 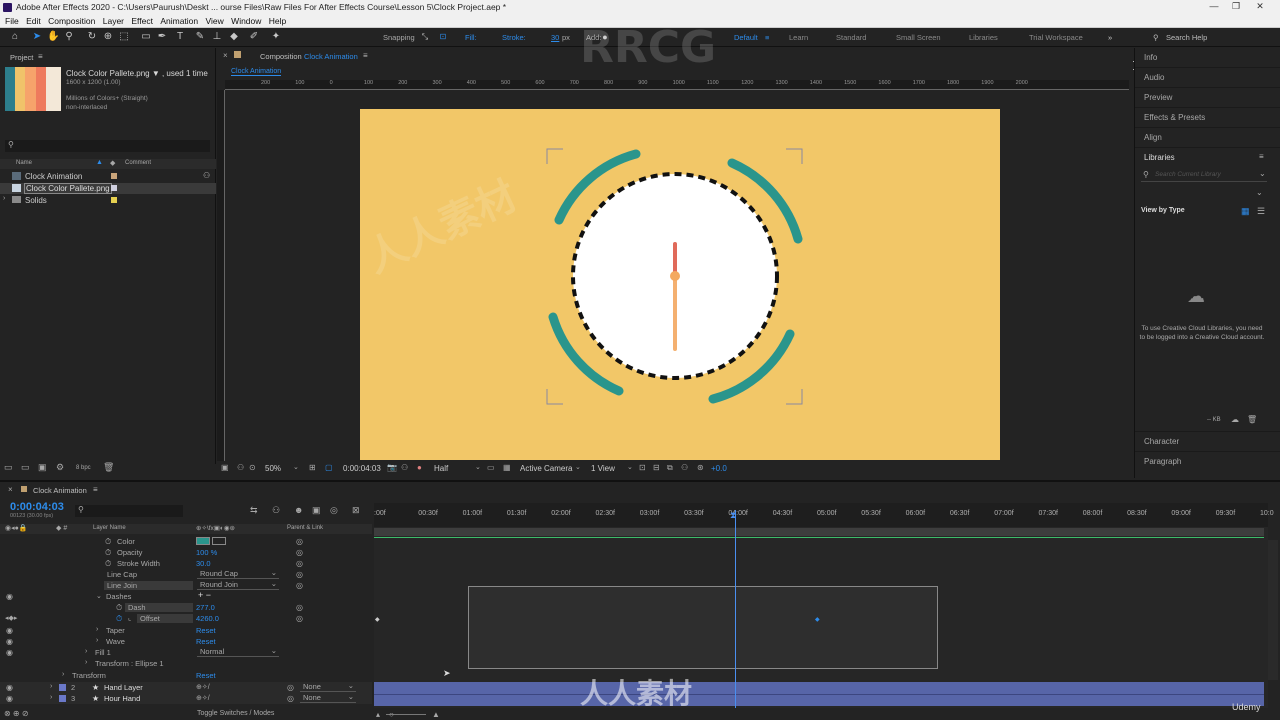 I want to click on camera-tool-icon: ⊕, so click(x=108, y=37).